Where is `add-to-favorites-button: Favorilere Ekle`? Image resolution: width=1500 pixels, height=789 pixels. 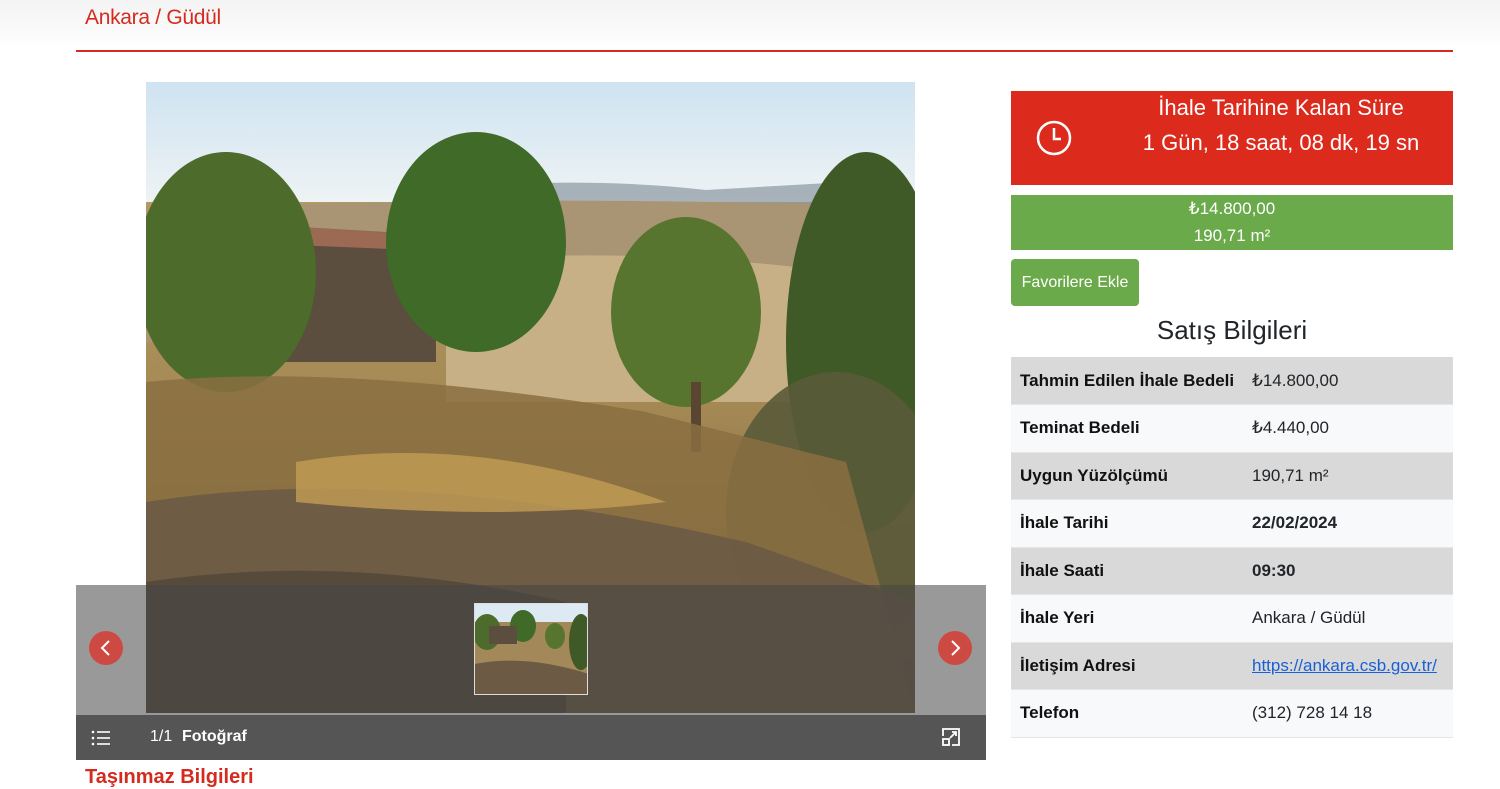 add-to-favorites-button: Favorilere Ekle is located at coordinates (1075, 282).